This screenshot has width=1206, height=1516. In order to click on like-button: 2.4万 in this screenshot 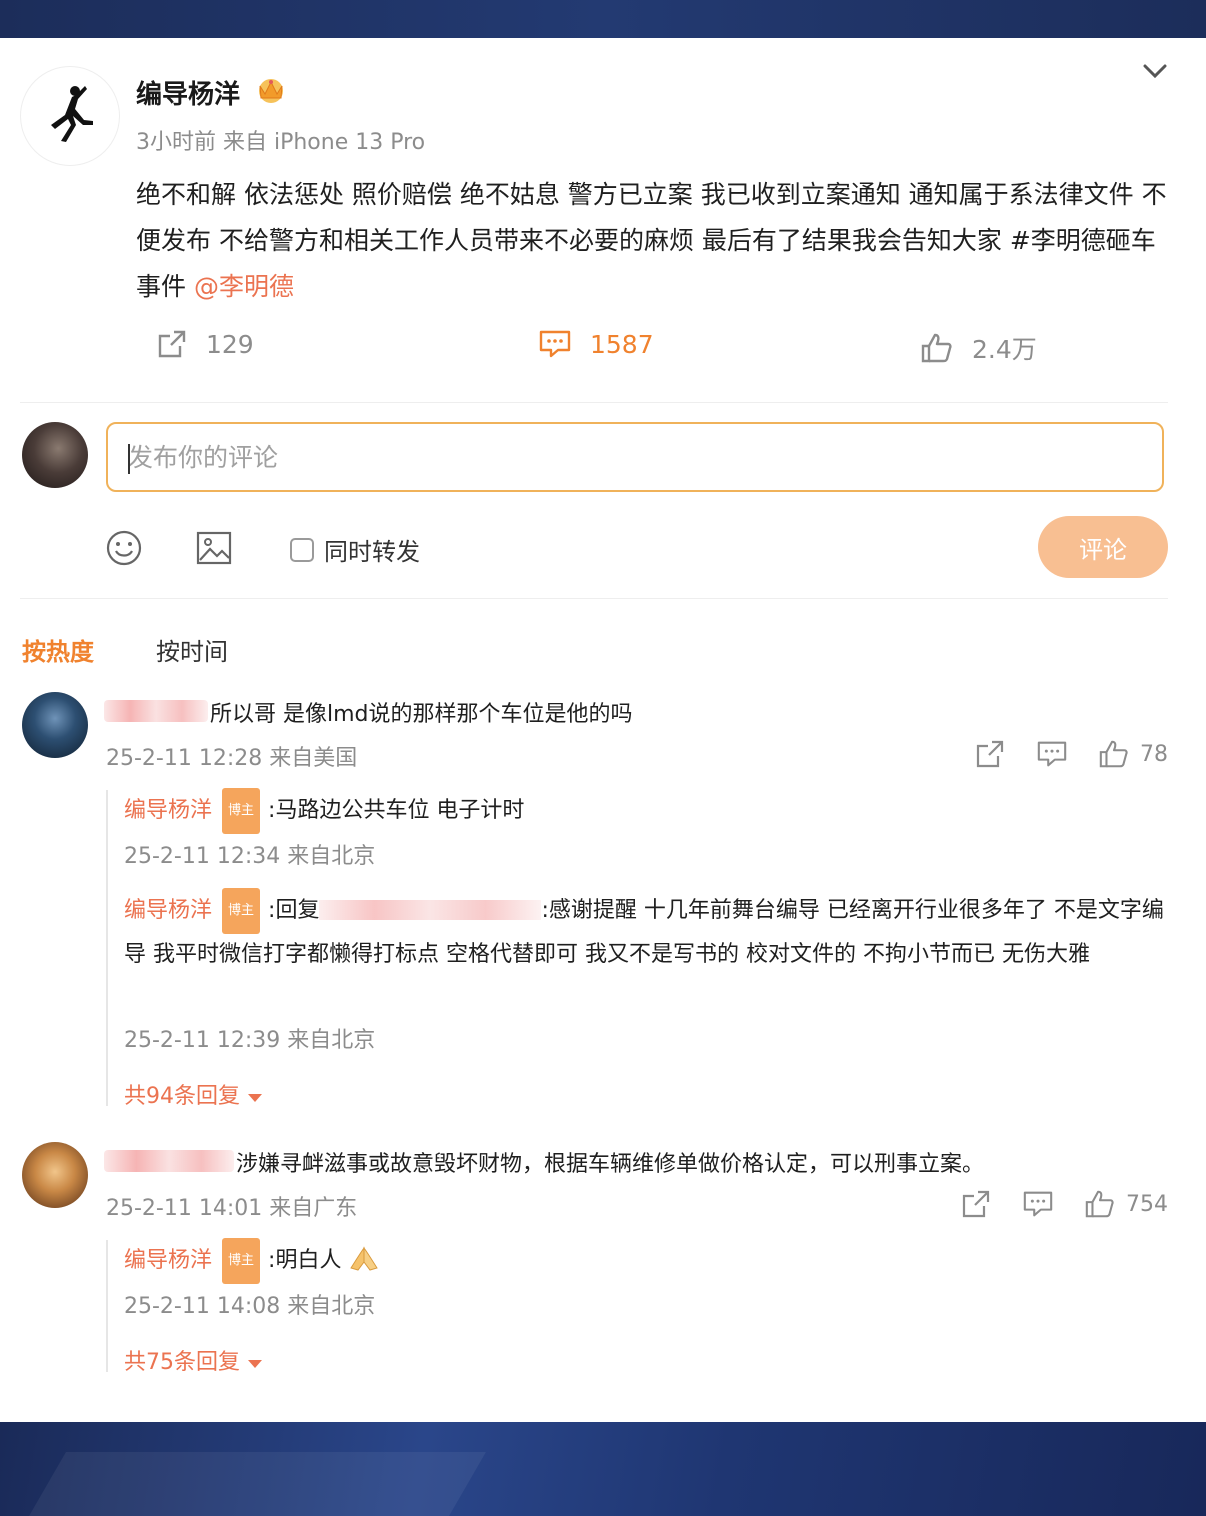, I will do `click(978, 348)`.